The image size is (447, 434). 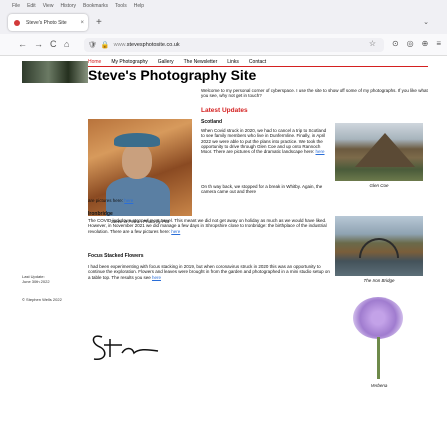 I want to click on ironbridge-link: here, so click(x=175, y=231).